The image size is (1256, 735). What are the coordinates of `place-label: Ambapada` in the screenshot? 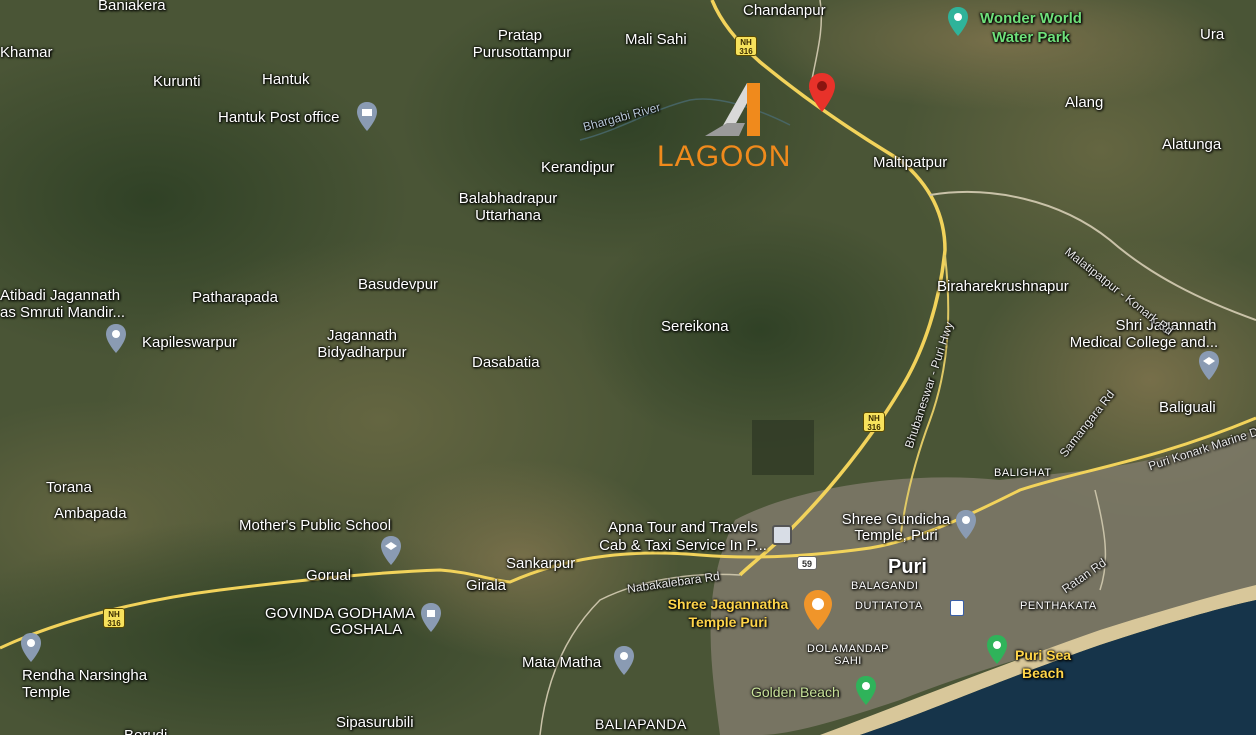 It's located at (90, 514).